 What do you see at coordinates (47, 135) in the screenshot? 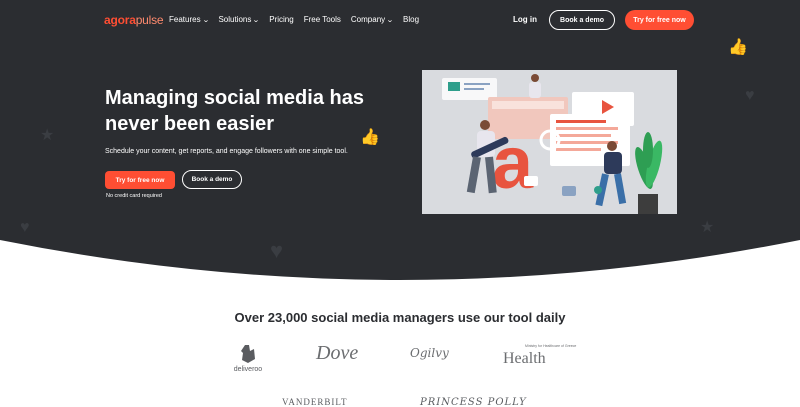
I see `star-icon: ★` at bounding box center [47, 135].